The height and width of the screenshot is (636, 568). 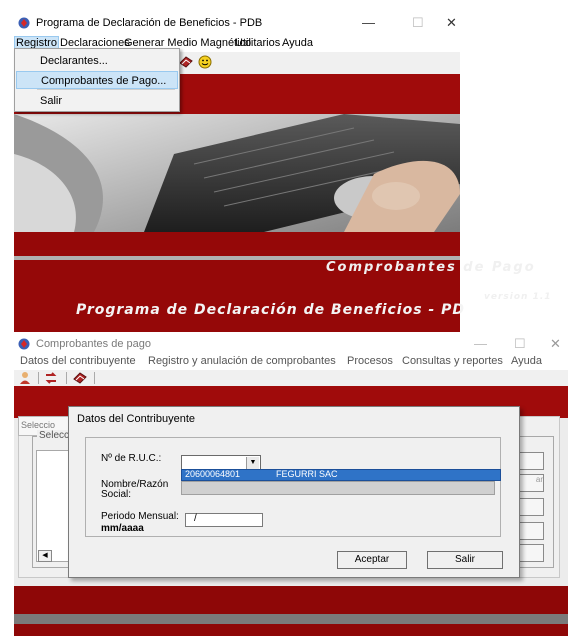 What do you see at coordinates (307, 474) in the screenshot?
I see `option-name: FEGURRI SAC` at bounding box center [307, 474].